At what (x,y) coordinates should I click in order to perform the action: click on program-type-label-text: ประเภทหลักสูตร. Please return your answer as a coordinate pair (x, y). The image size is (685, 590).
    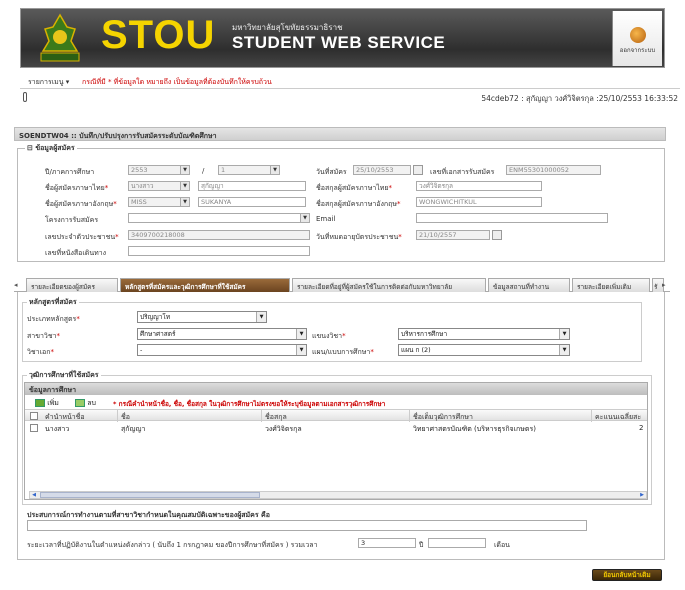
    Looking at the image, I should click on (52, 319).